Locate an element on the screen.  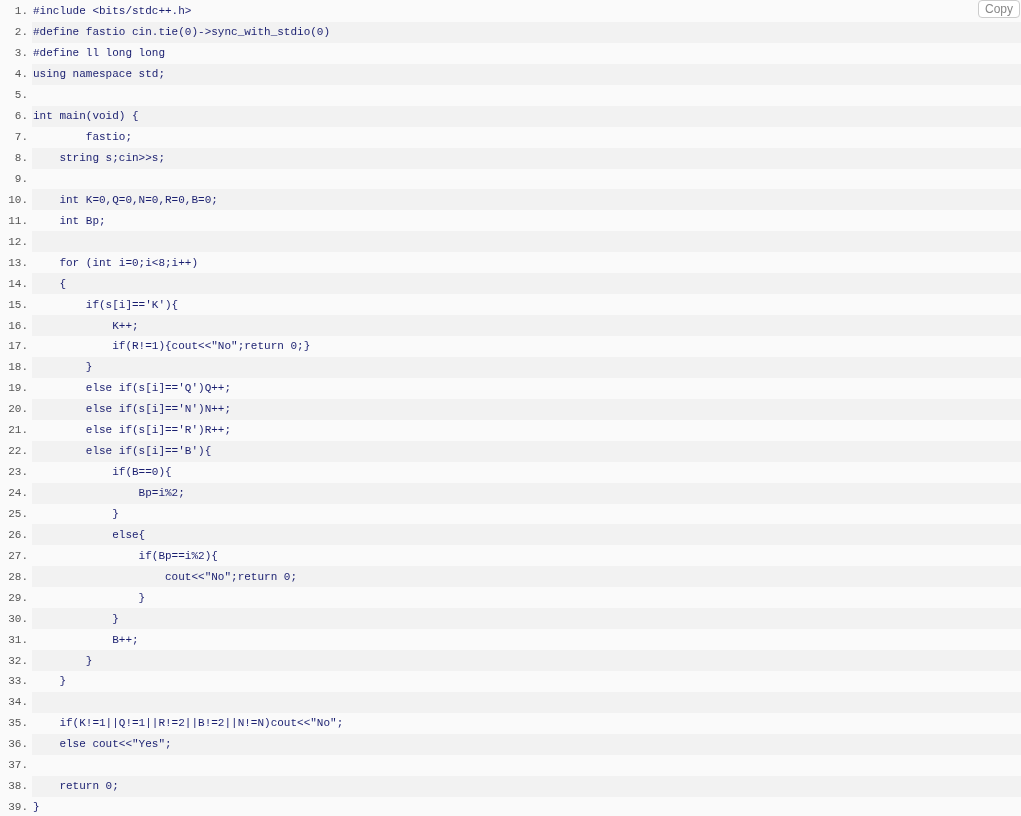
code-line: int main(void) { is located at coordinates (86, 116).